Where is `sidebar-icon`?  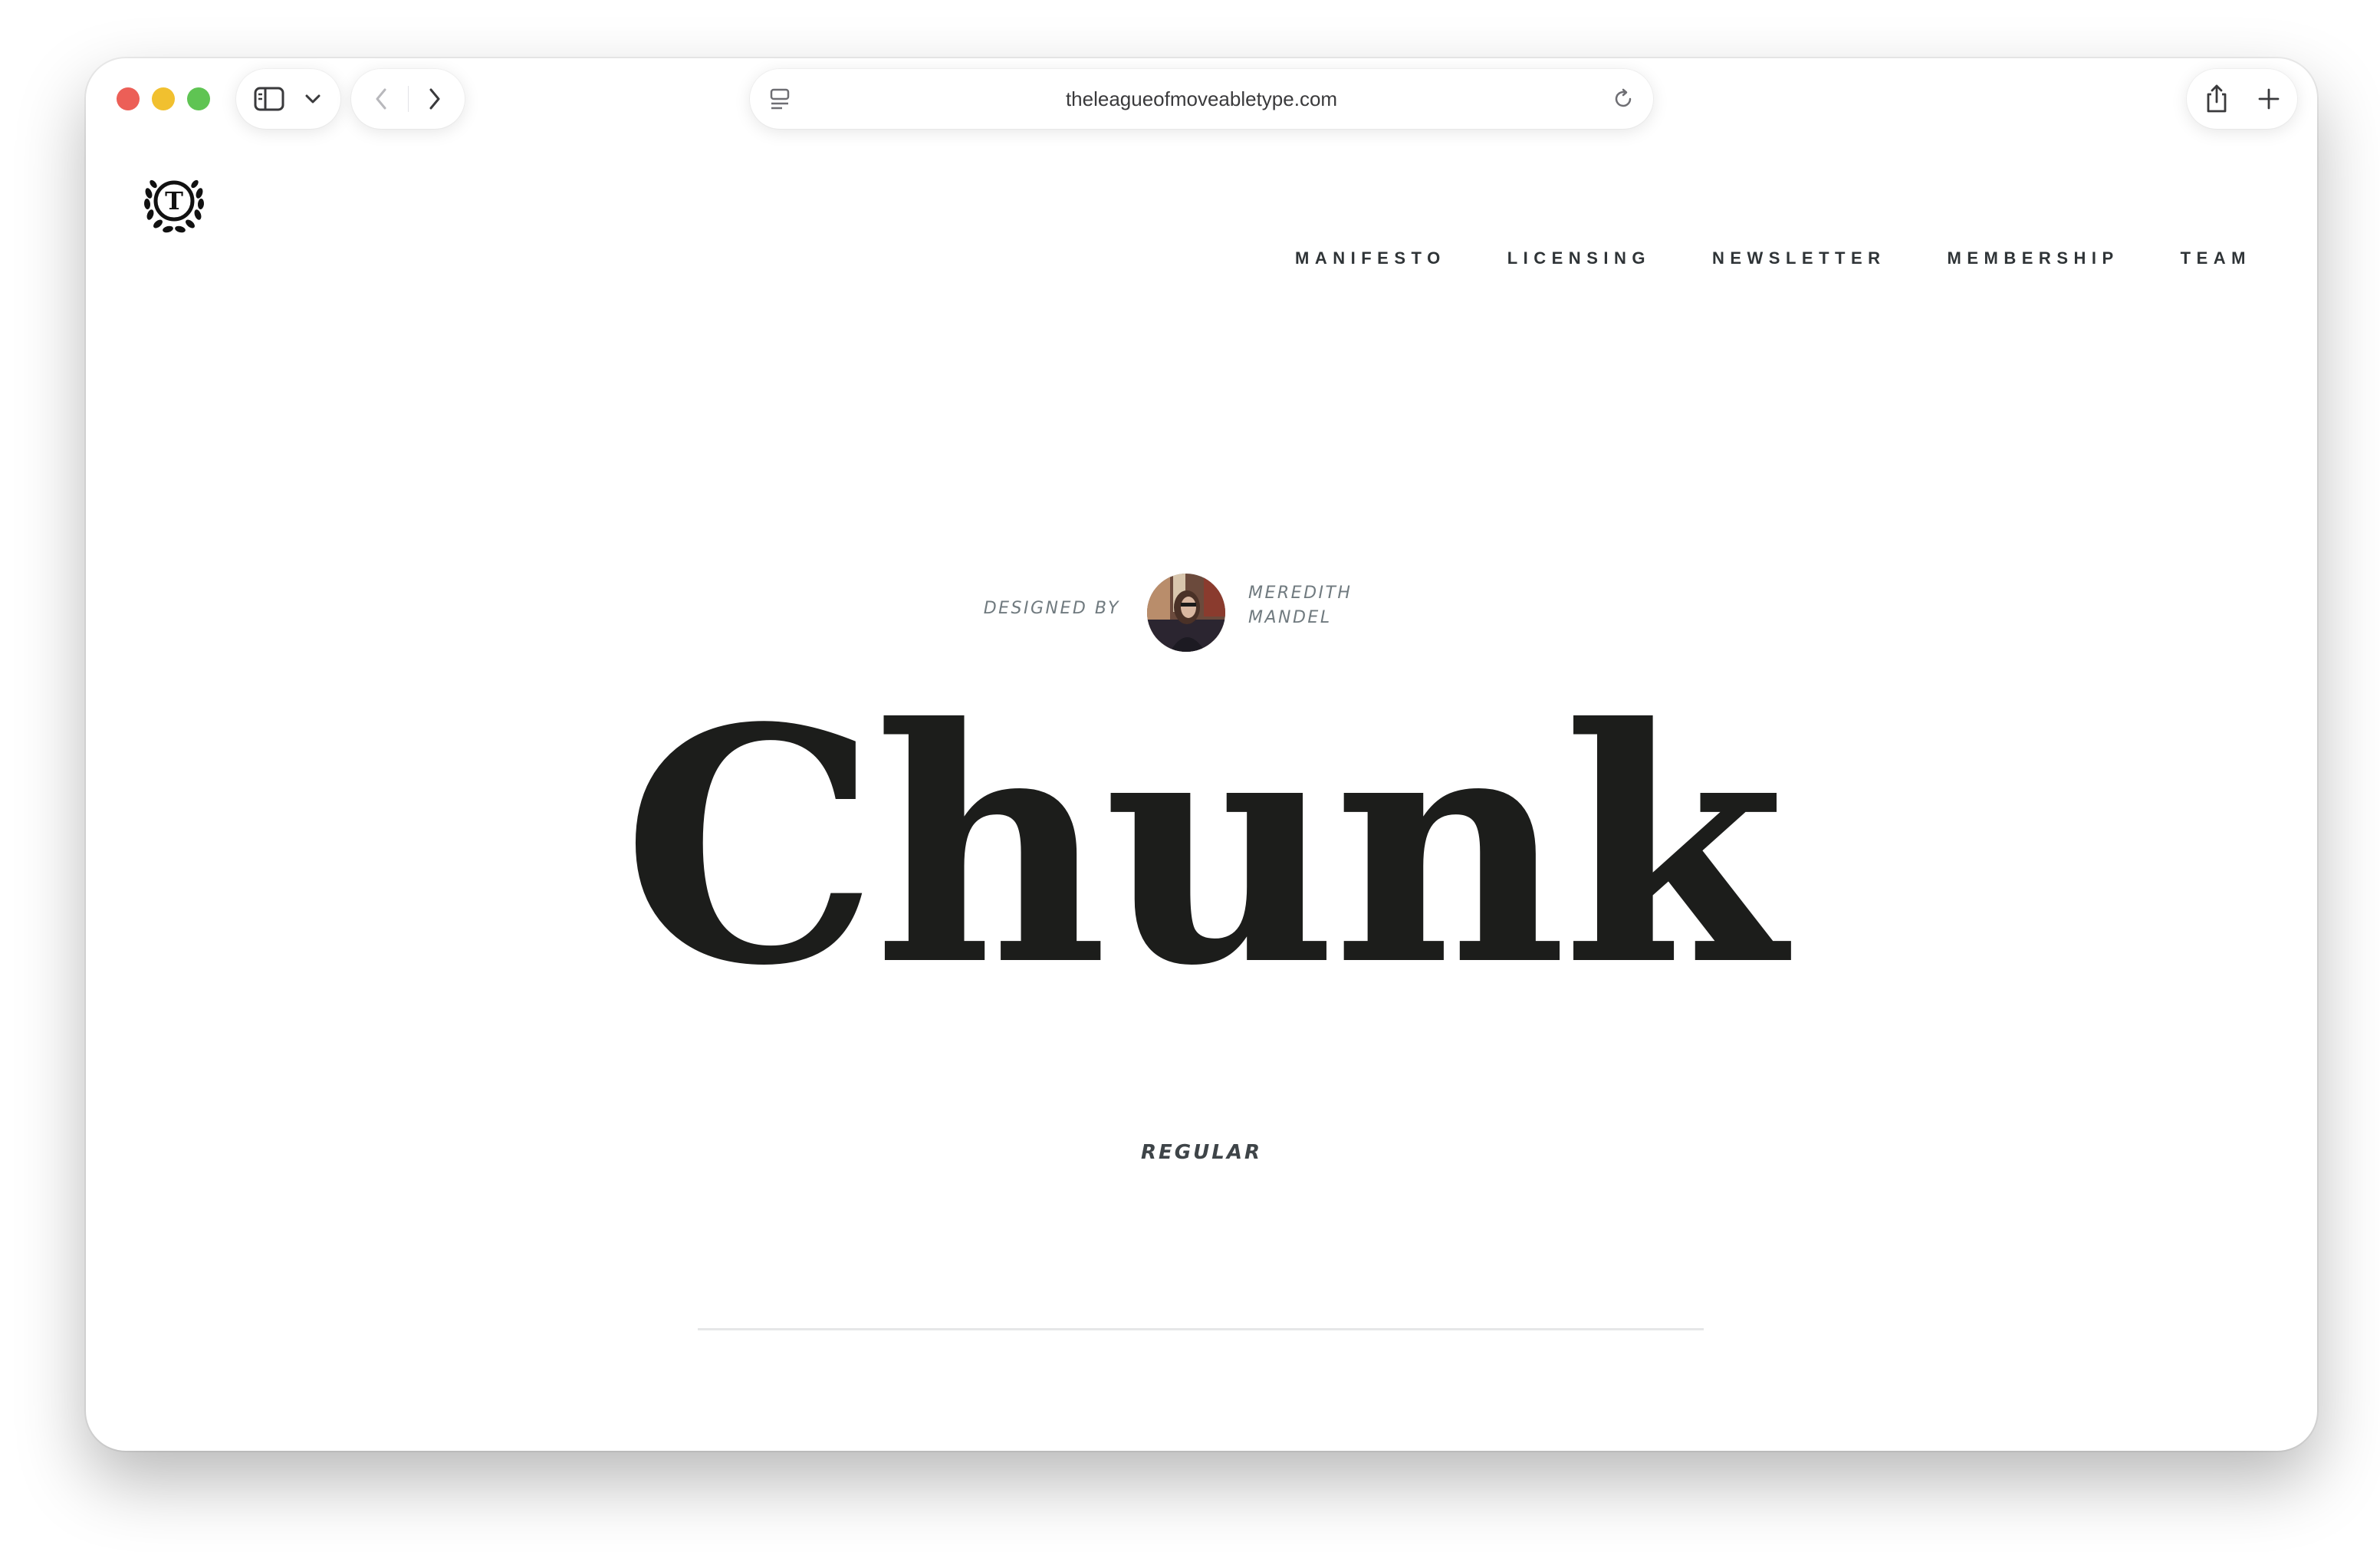
sidebar-icon is located at coordinates (269, 99).